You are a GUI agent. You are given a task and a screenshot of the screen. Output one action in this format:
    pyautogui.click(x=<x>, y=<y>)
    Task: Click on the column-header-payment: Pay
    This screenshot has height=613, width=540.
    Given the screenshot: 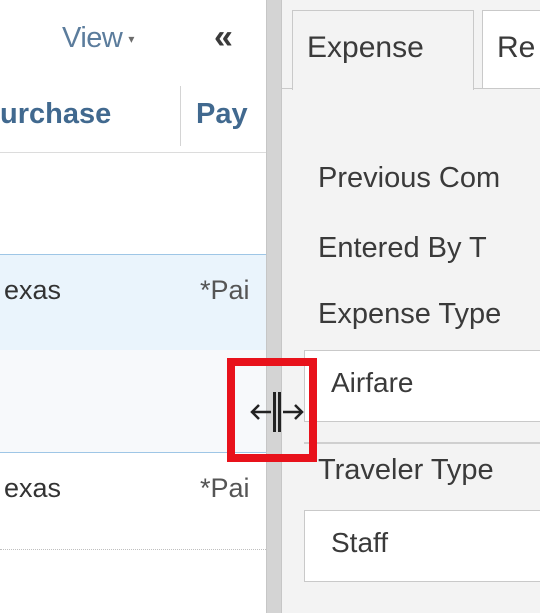 What is the action you would take?
    pyautogui.click(x=222, y=114)
    